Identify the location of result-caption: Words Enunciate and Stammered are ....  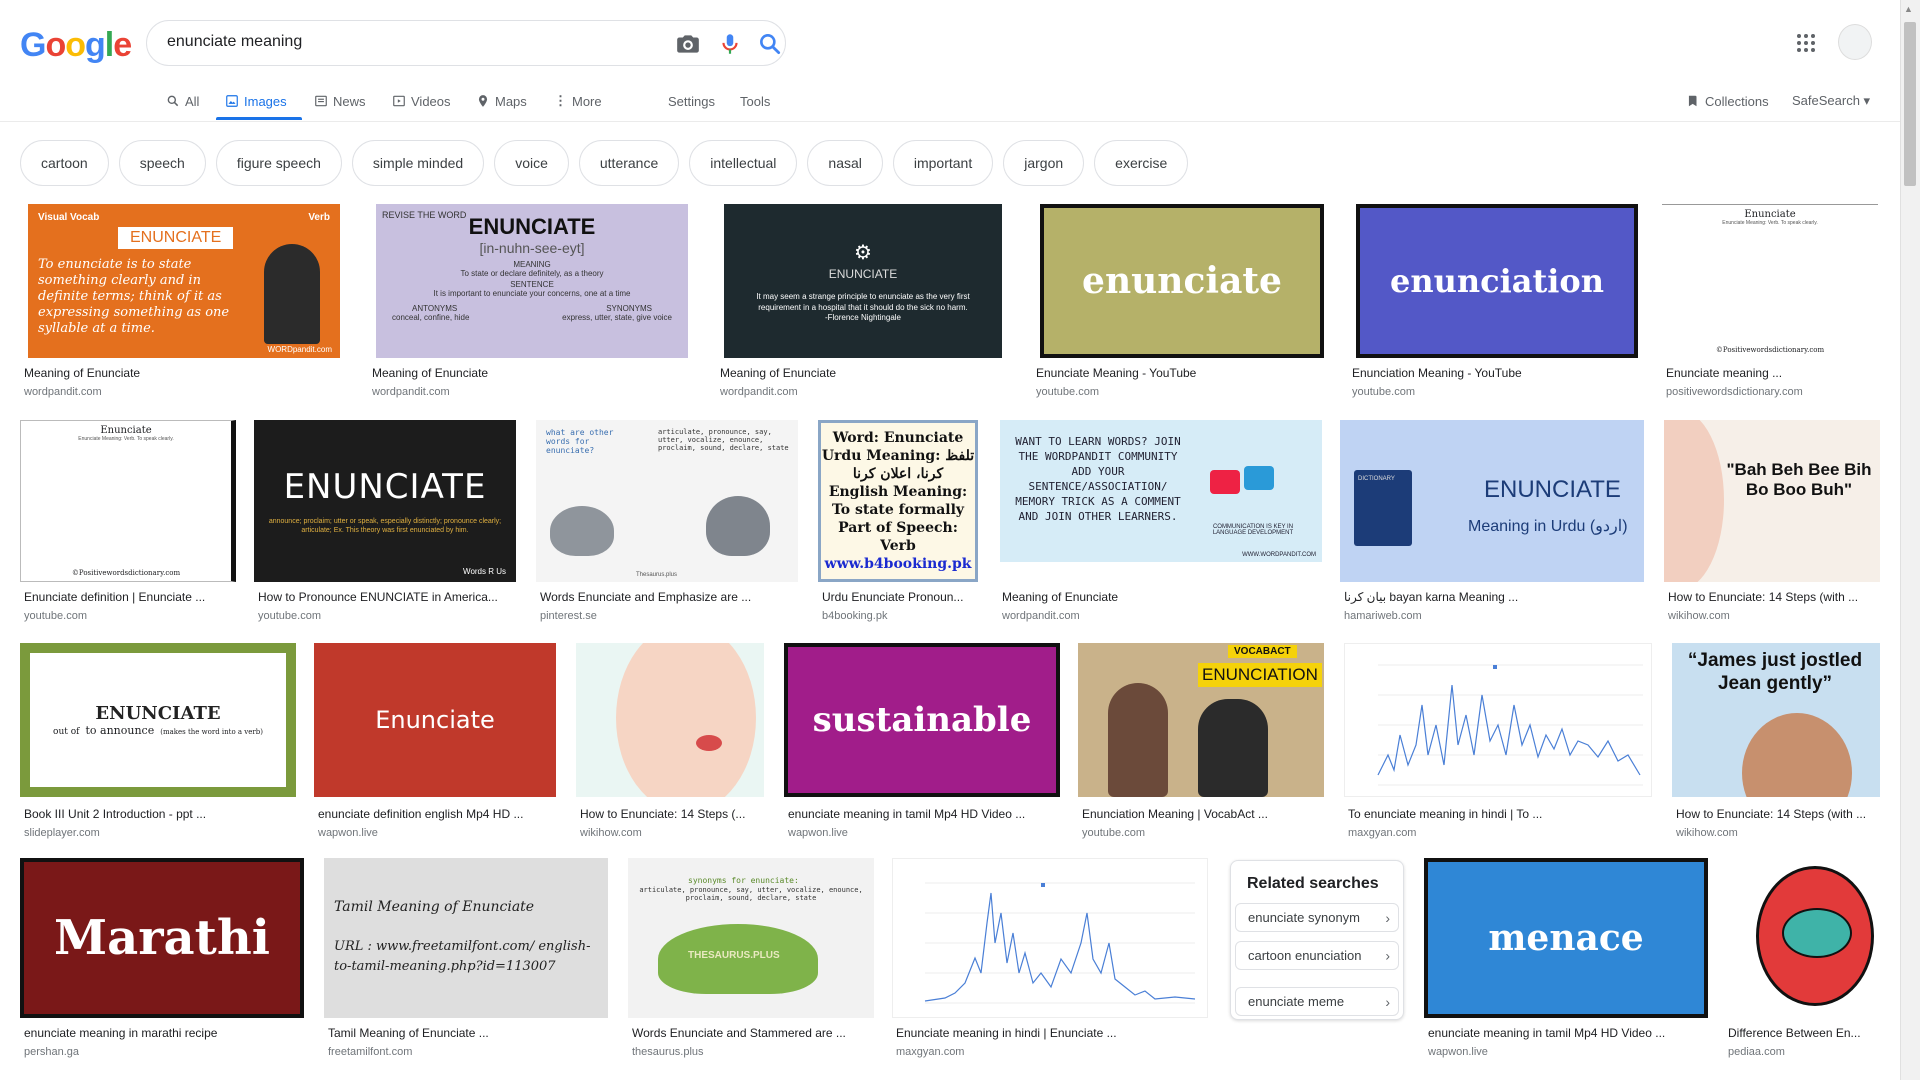
(752, 1033).